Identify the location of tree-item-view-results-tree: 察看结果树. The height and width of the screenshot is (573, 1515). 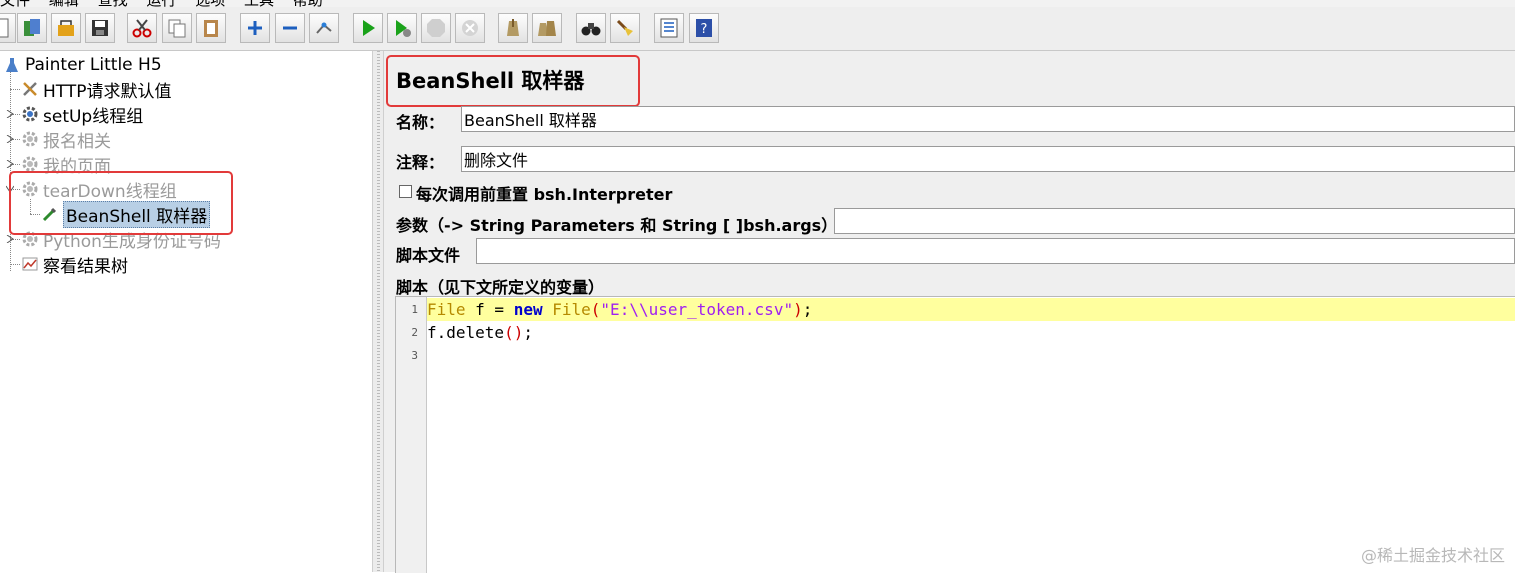
(74, 264).